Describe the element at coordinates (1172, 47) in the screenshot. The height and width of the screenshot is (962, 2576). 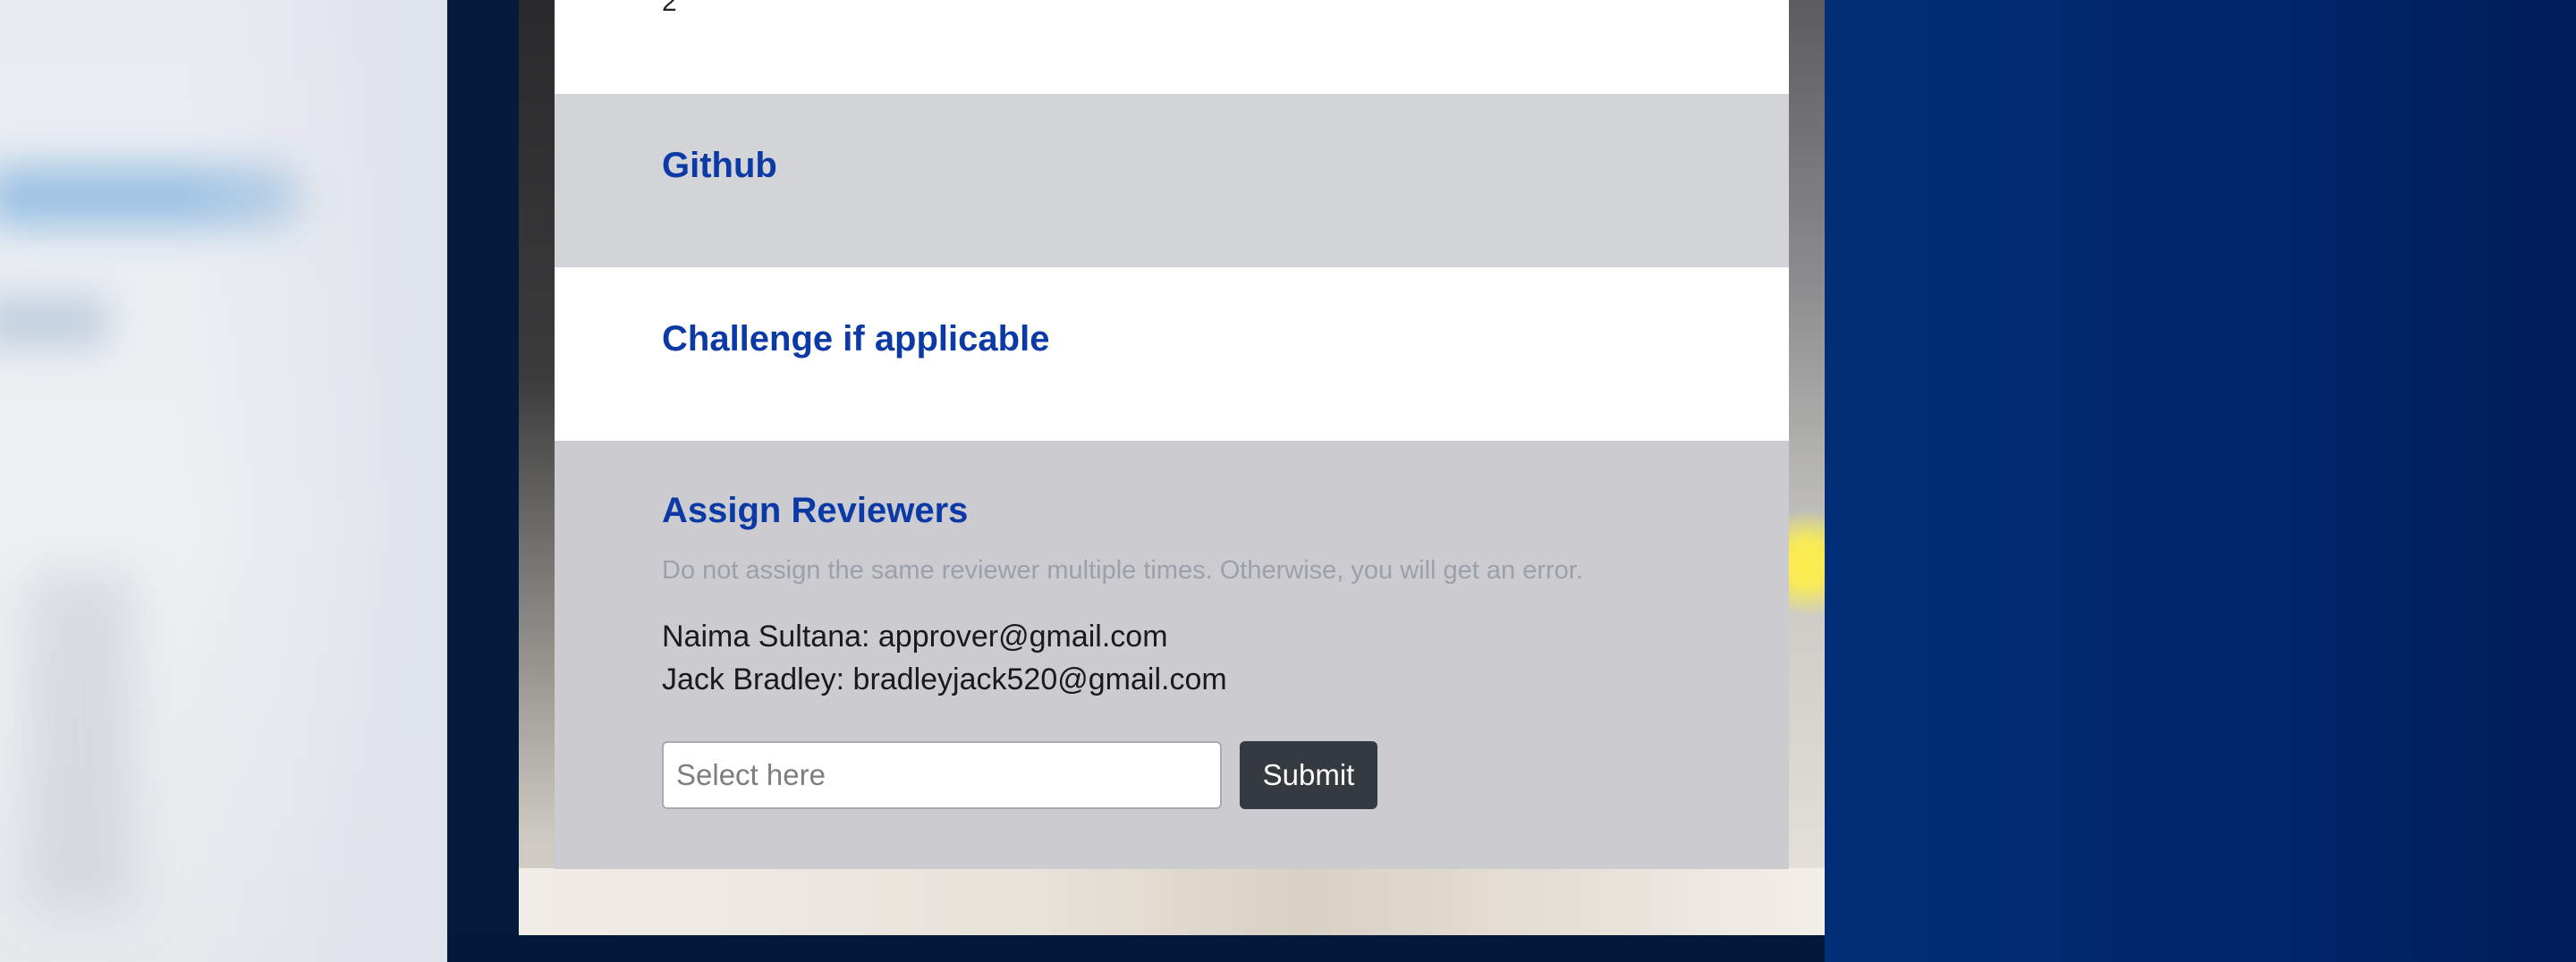
I see `previous-section: 2` at that location.